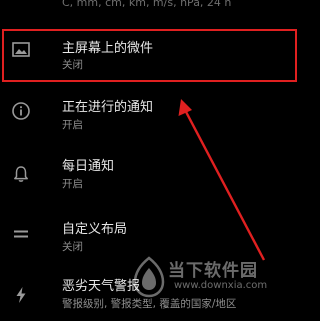  Describe the element at coordinates (21, 174) in the screenshot. I see `bell-icon` at that location.